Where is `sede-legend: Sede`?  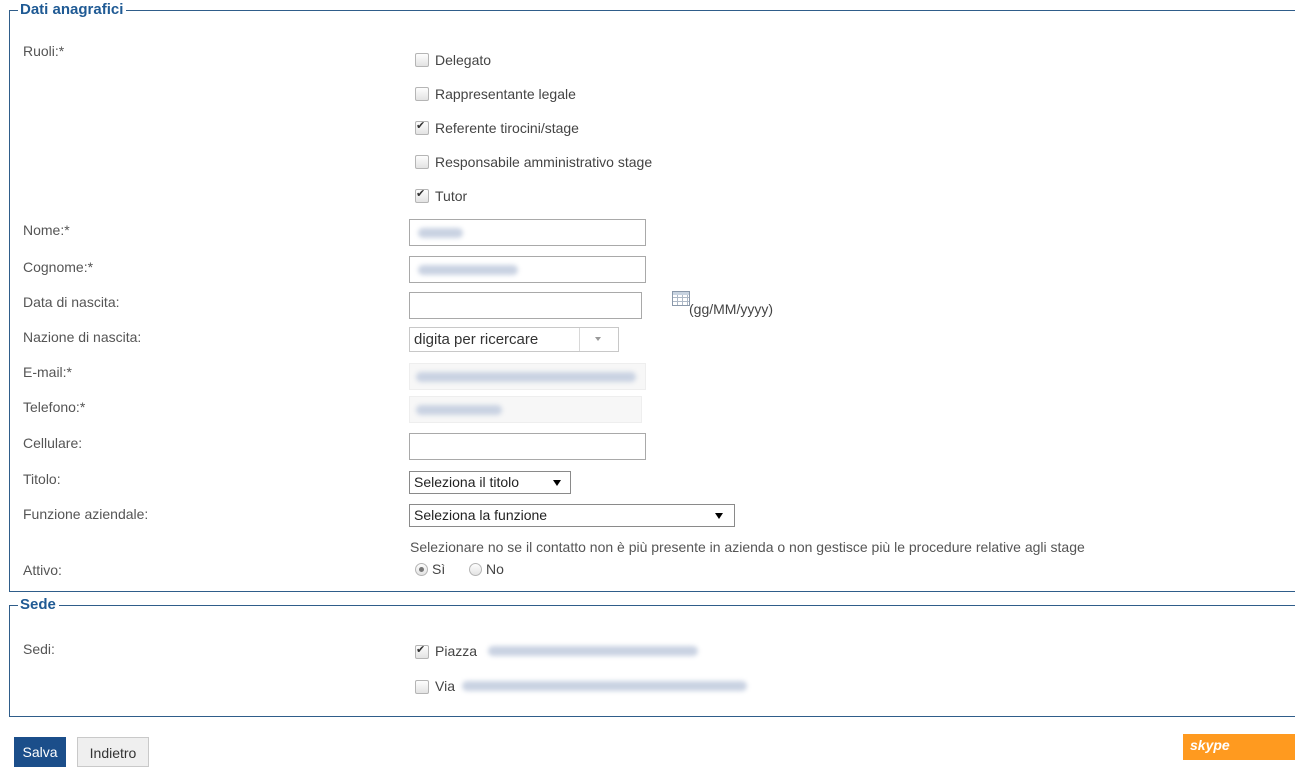 sede-legend: Sede is located at coordinates (38, 605).